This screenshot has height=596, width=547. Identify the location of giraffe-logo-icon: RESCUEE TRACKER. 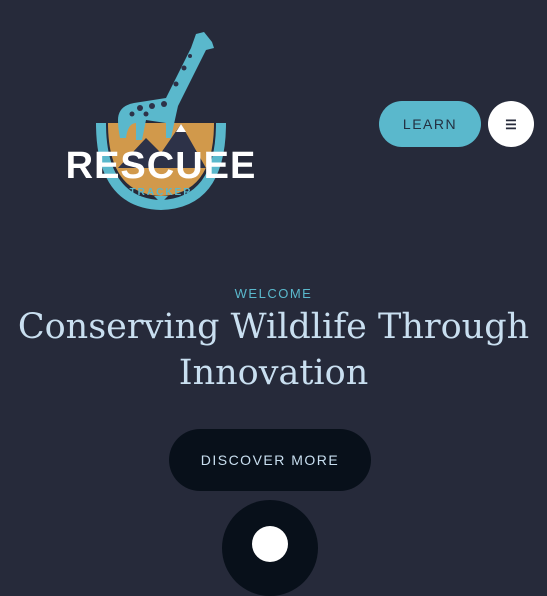
(161, 121).